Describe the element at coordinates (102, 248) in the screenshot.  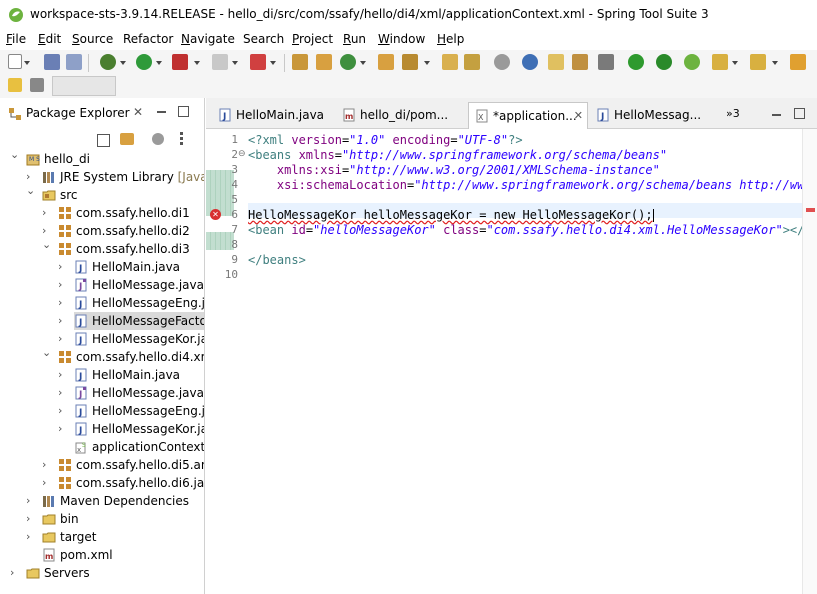
I see `tree-item: ⌄ com.ssafy.hello.di3` at that location.